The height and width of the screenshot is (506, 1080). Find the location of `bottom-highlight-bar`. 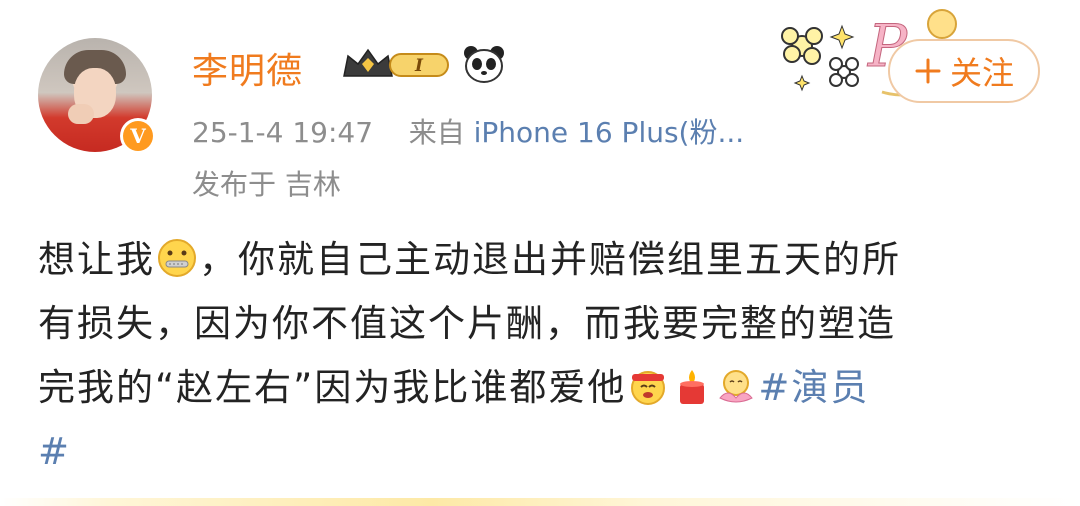

bottom-highlight-bar is located at coordinates (540, 502).